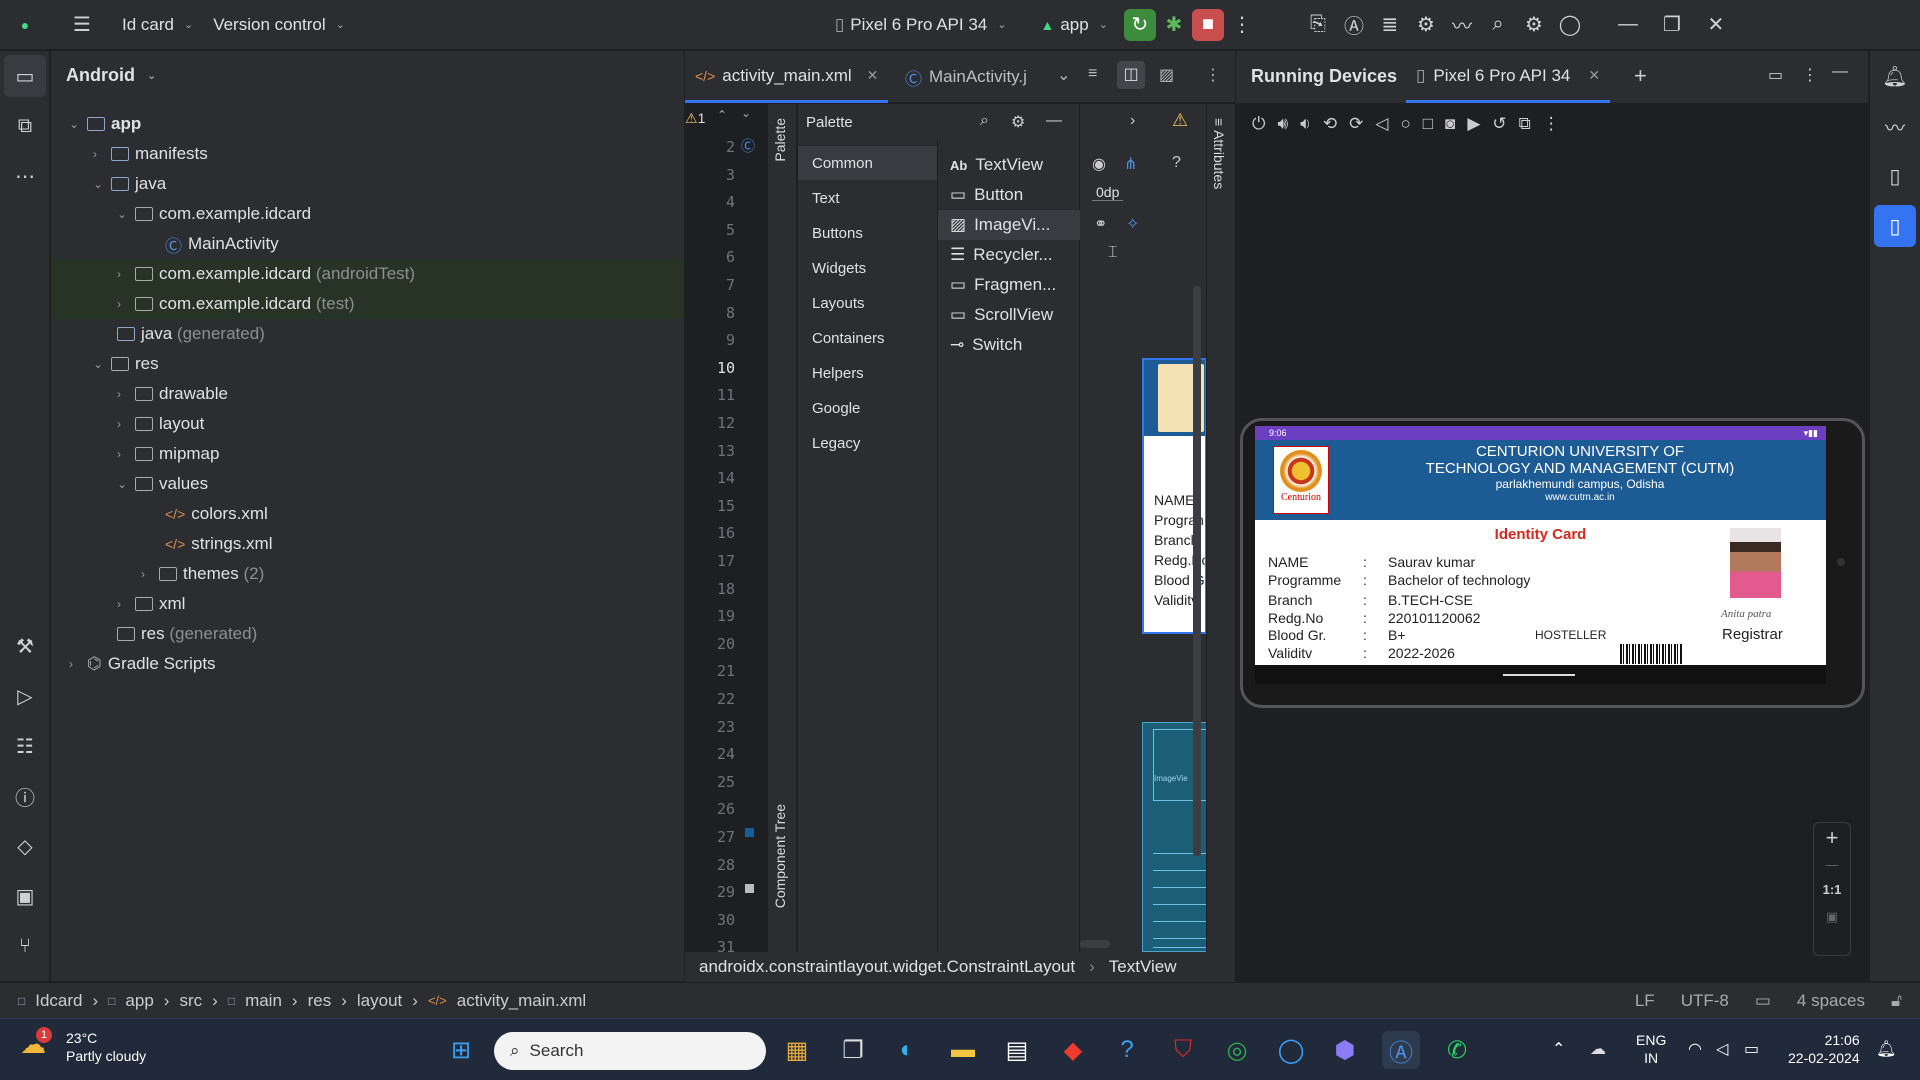 The image size is (1920, 1080). I want to click on rerun-button: ↻, so click(1139, 24).